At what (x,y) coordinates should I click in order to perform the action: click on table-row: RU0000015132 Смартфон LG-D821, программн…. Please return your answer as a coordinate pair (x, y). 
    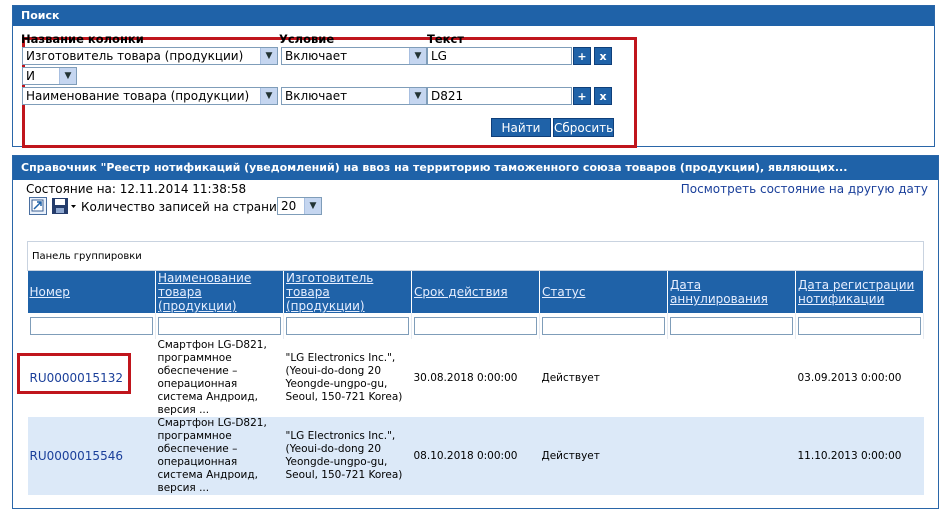
    Looking at the image, I should click on (476, 378).